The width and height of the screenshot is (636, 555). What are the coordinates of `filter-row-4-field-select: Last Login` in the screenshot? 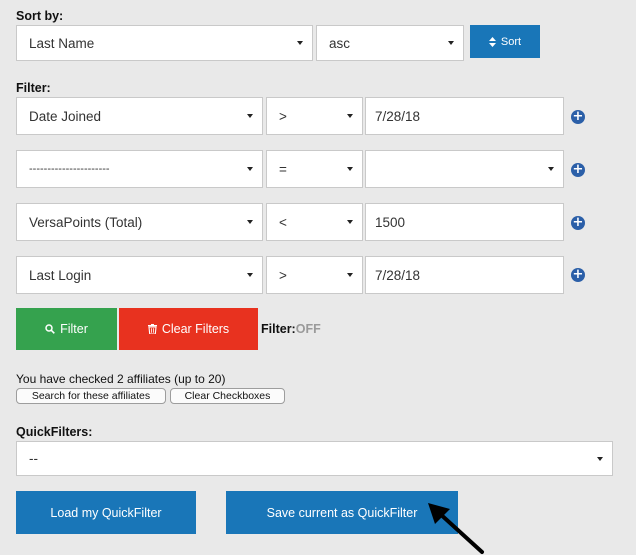 It's located at (139, 275).